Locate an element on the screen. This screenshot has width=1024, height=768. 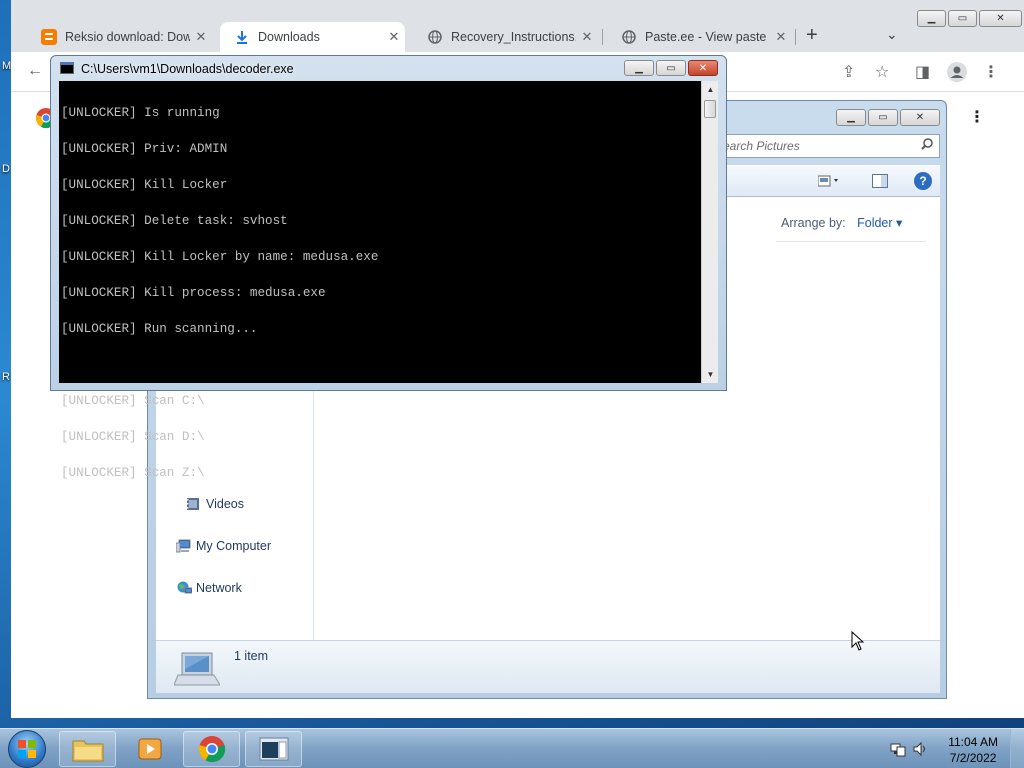
network-status-icon is located at coordinates (898, 750).